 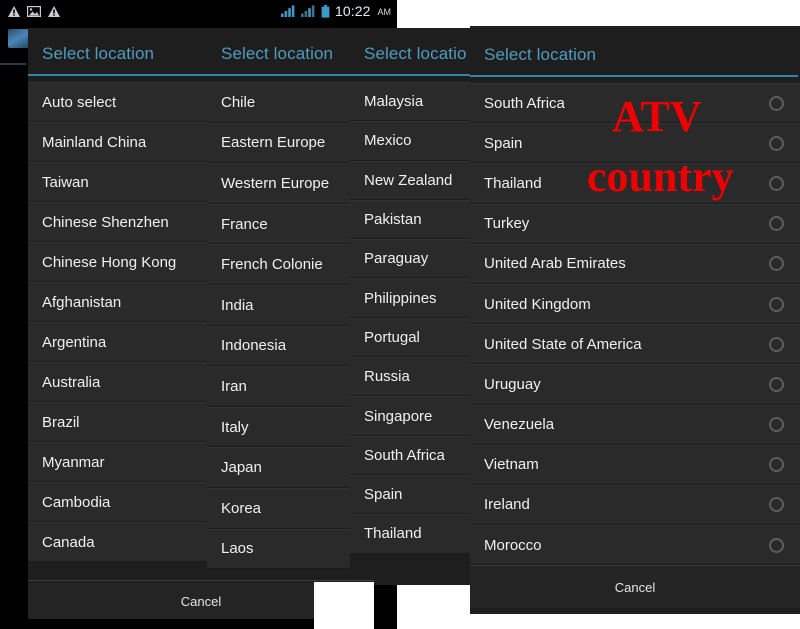 I want to click on list-item-label: United Kingdom, so click(x=537, y=304).